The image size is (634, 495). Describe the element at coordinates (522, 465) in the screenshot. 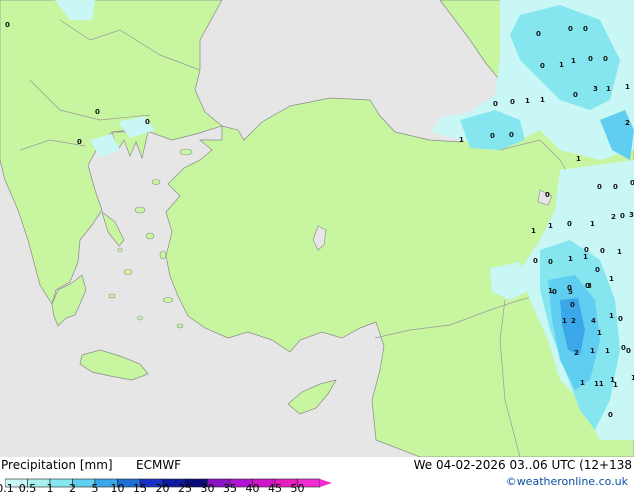

I see `valid-time: We 04-02-2026 03..06 UTC (12+138` at that location.